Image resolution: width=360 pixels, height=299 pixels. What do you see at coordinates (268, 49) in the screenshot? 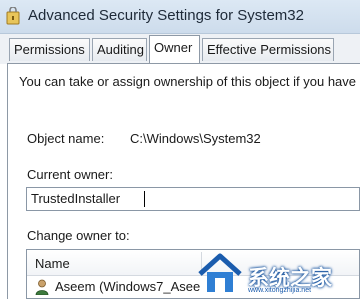
I see `tab-effective-permissions: Effective Permissions` at bounding box center [268, 49].